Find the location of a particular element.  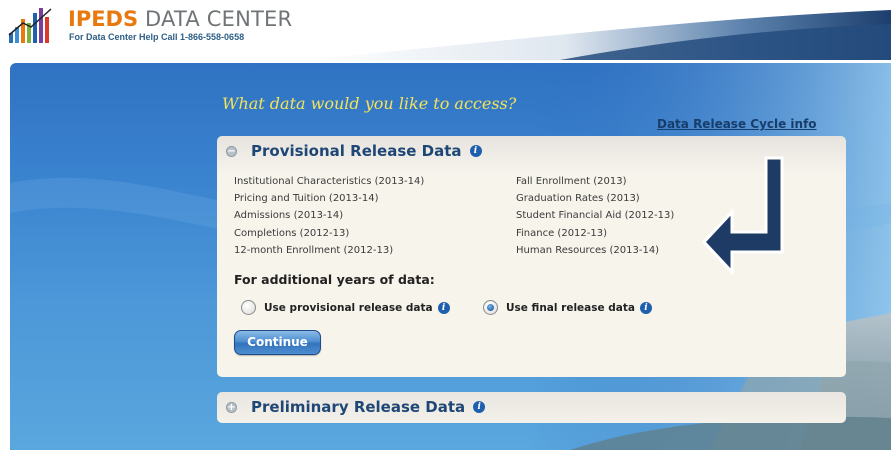

survey-item: Pricing and Tuition (2013-14) is located at coordinates (306, 199).